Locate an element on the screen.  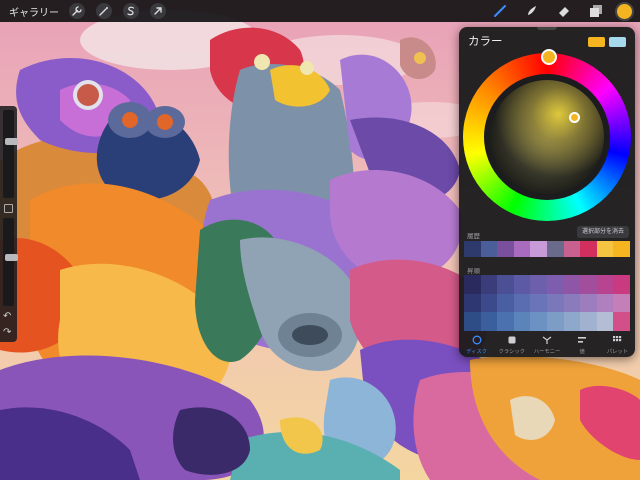
eraser-icon is located at coordinates (564, 12).